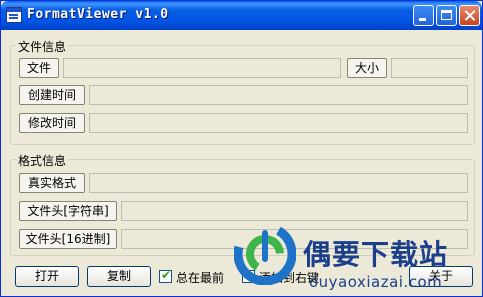 The height and width of the screenshot is (297, 483). Describe the element at coordinates (52, 95) in the screenshot. I see `created-time-button: 创建时间` at that location.